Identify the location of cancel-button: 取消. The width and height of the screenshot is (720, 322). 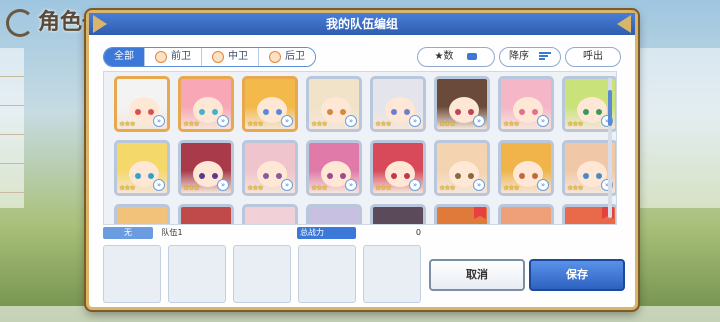
(477, 275).